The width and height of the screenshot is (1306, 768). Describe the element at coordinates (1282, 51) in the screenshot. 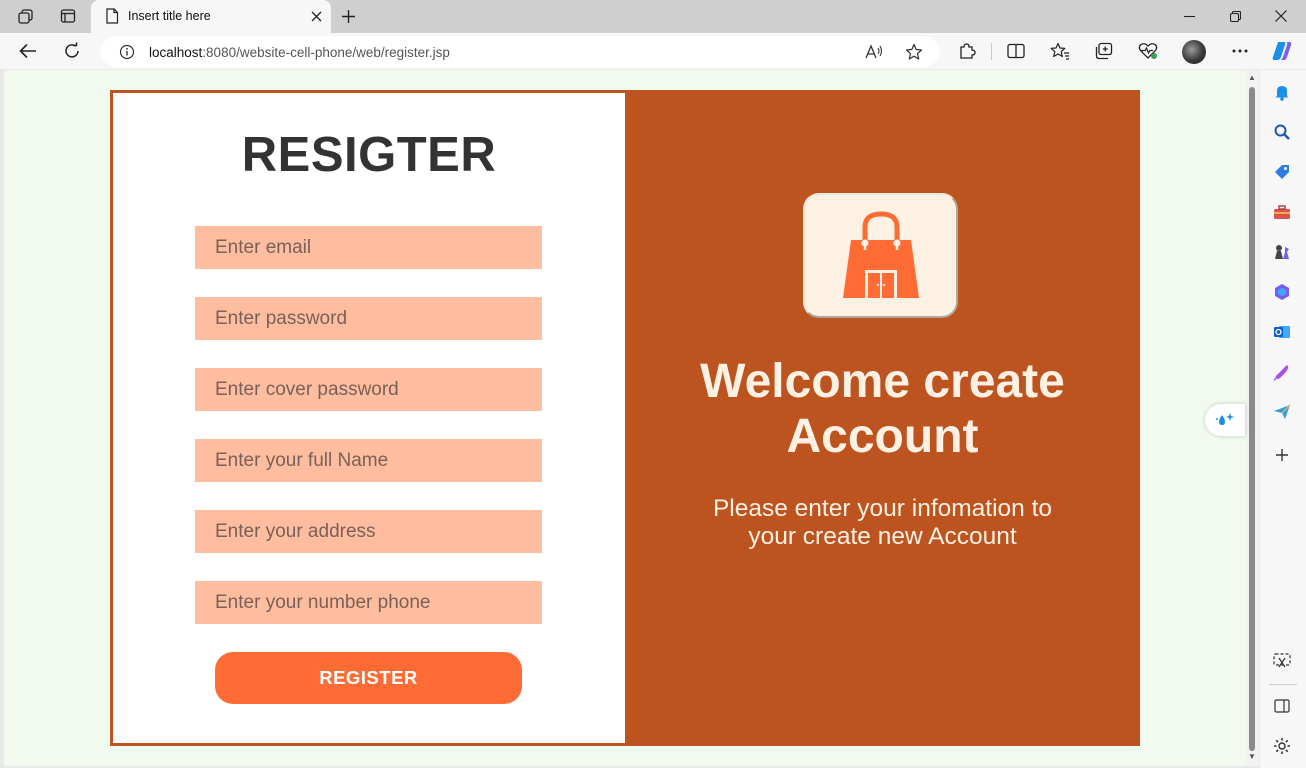

I see `copilot-icon` at that location.